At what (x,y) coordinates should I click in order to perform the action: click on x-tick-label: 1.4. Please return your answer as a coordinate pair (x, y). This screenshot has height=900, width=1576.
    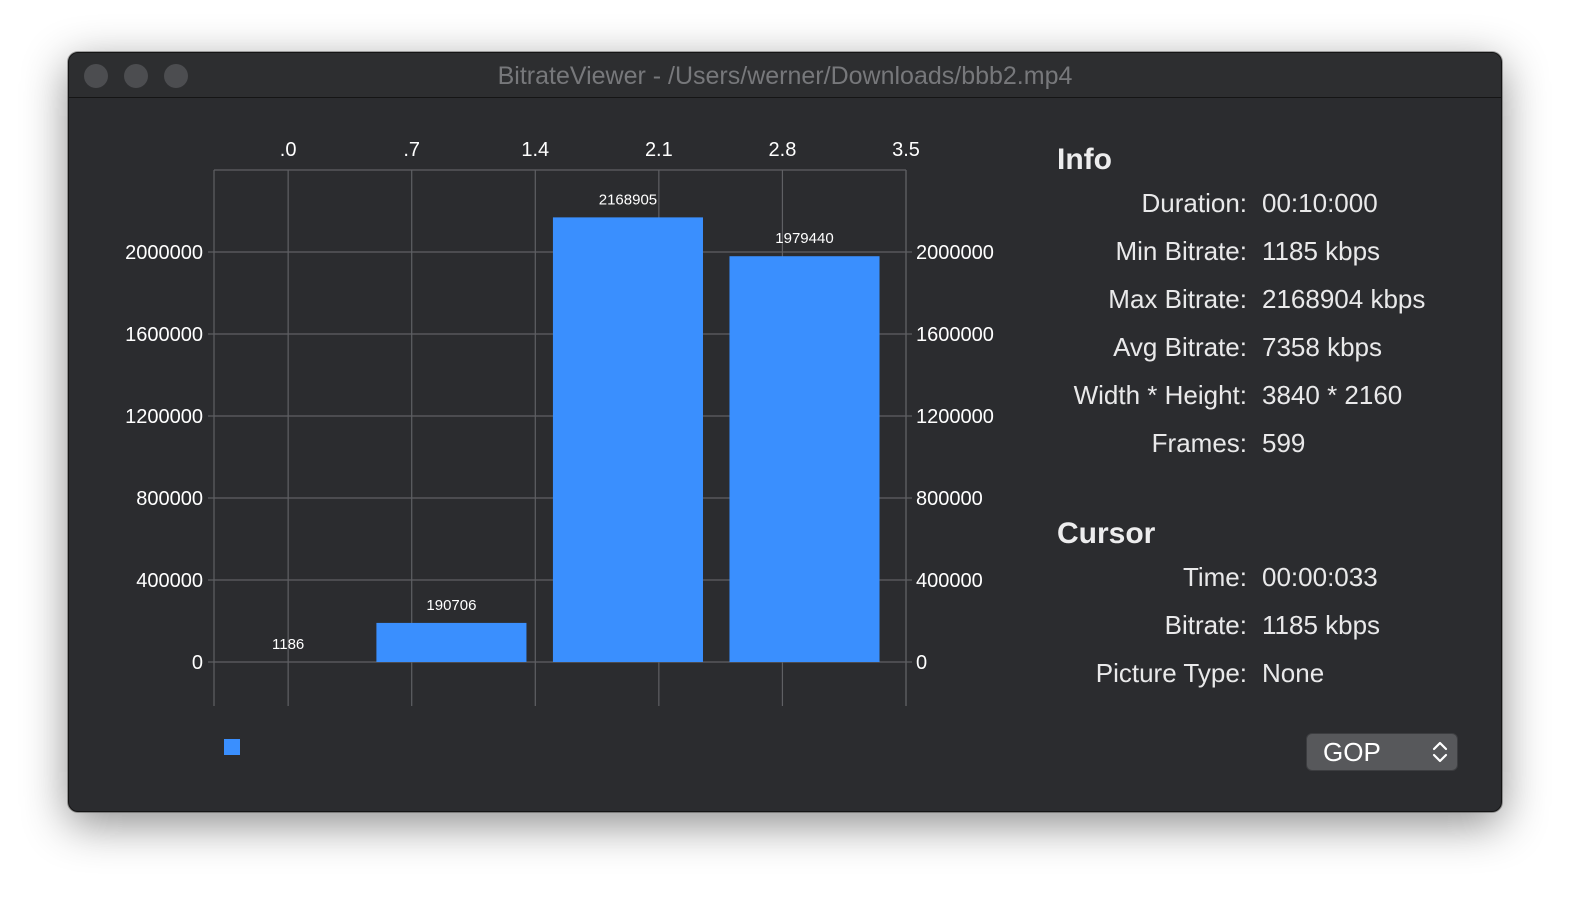
    Looking at the image, I should click on (535, 150).